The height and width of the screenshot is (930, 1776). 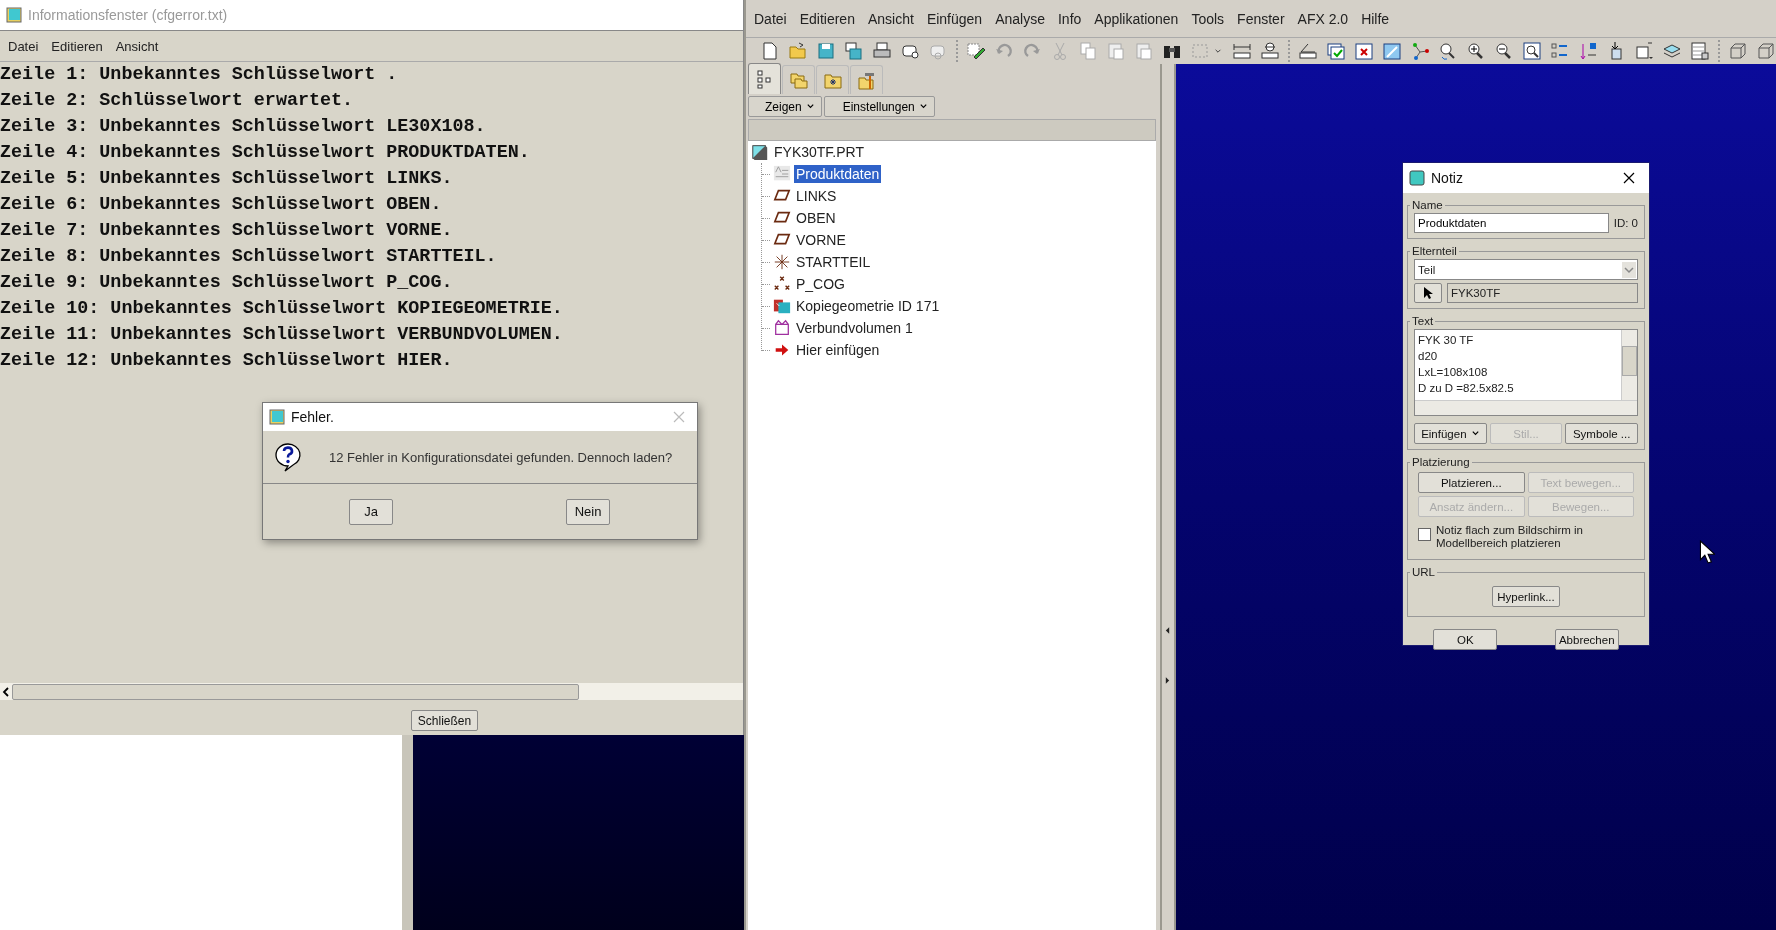 I want to click on section-icon, so click(x=1270, y=51).